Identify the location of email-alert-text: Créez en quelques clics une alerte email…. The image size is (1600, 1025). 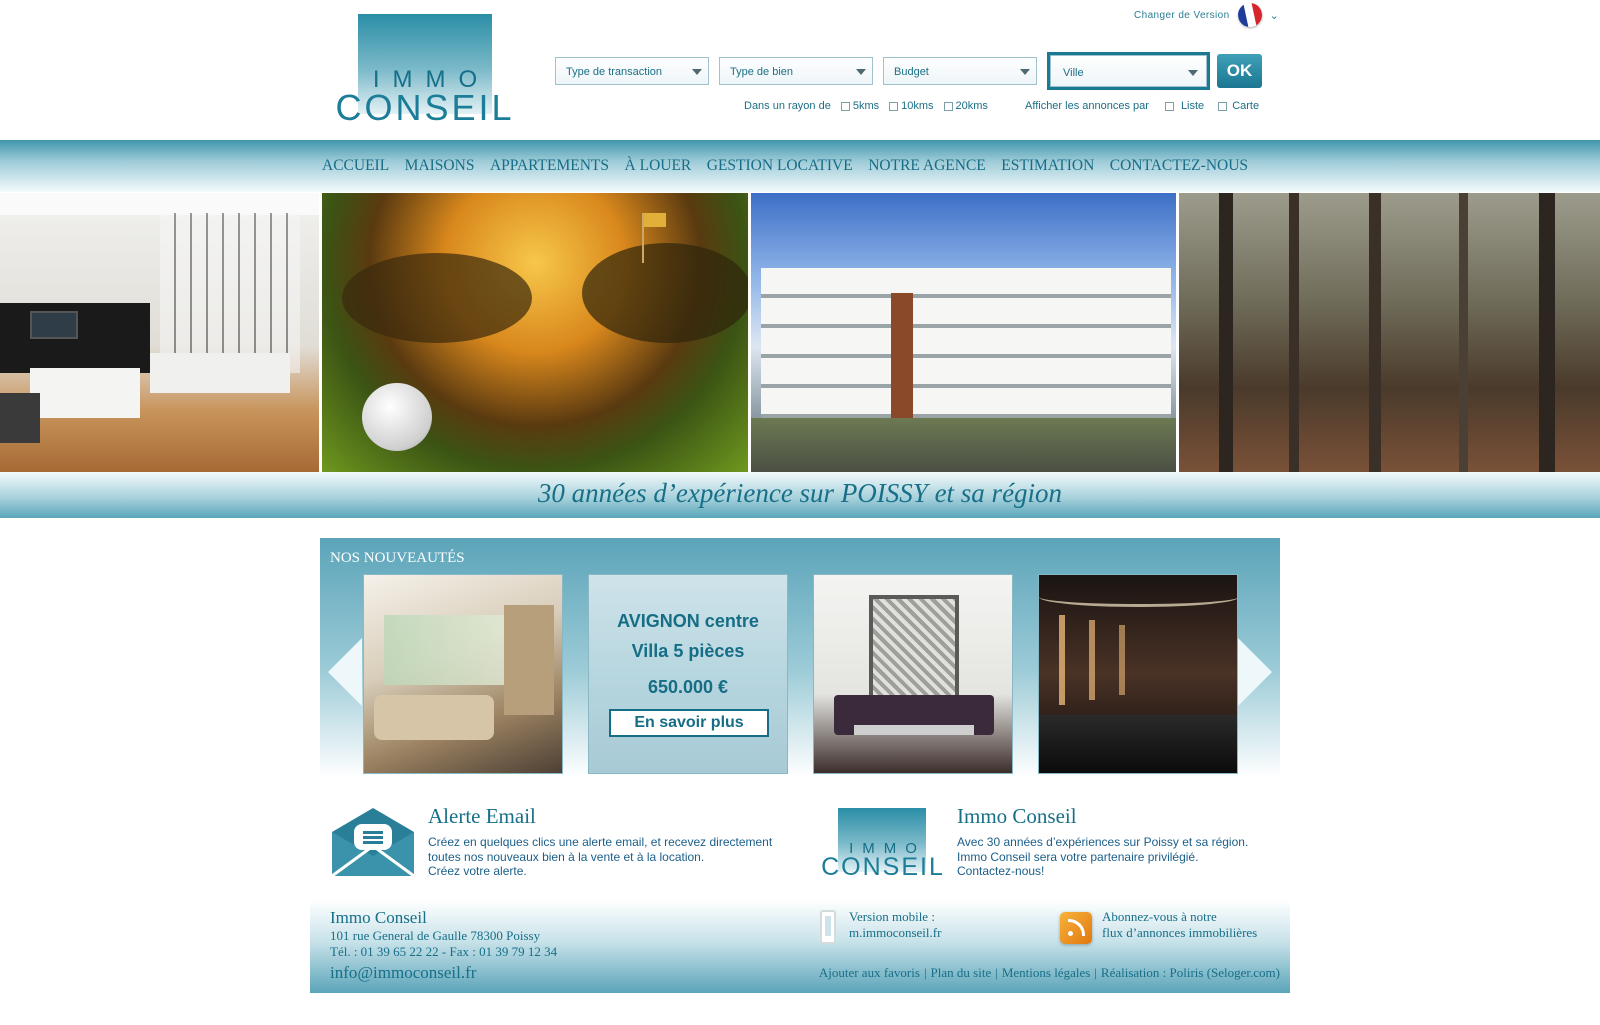
(600, 857).